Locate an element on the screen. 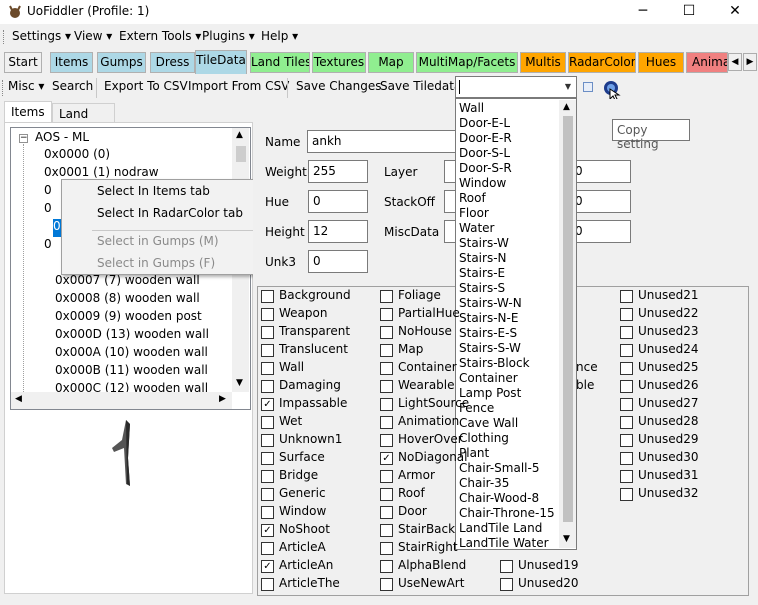 This screenshot has width=758, height=605. flag-surface-checkbox is located at coordinates (267, 458).